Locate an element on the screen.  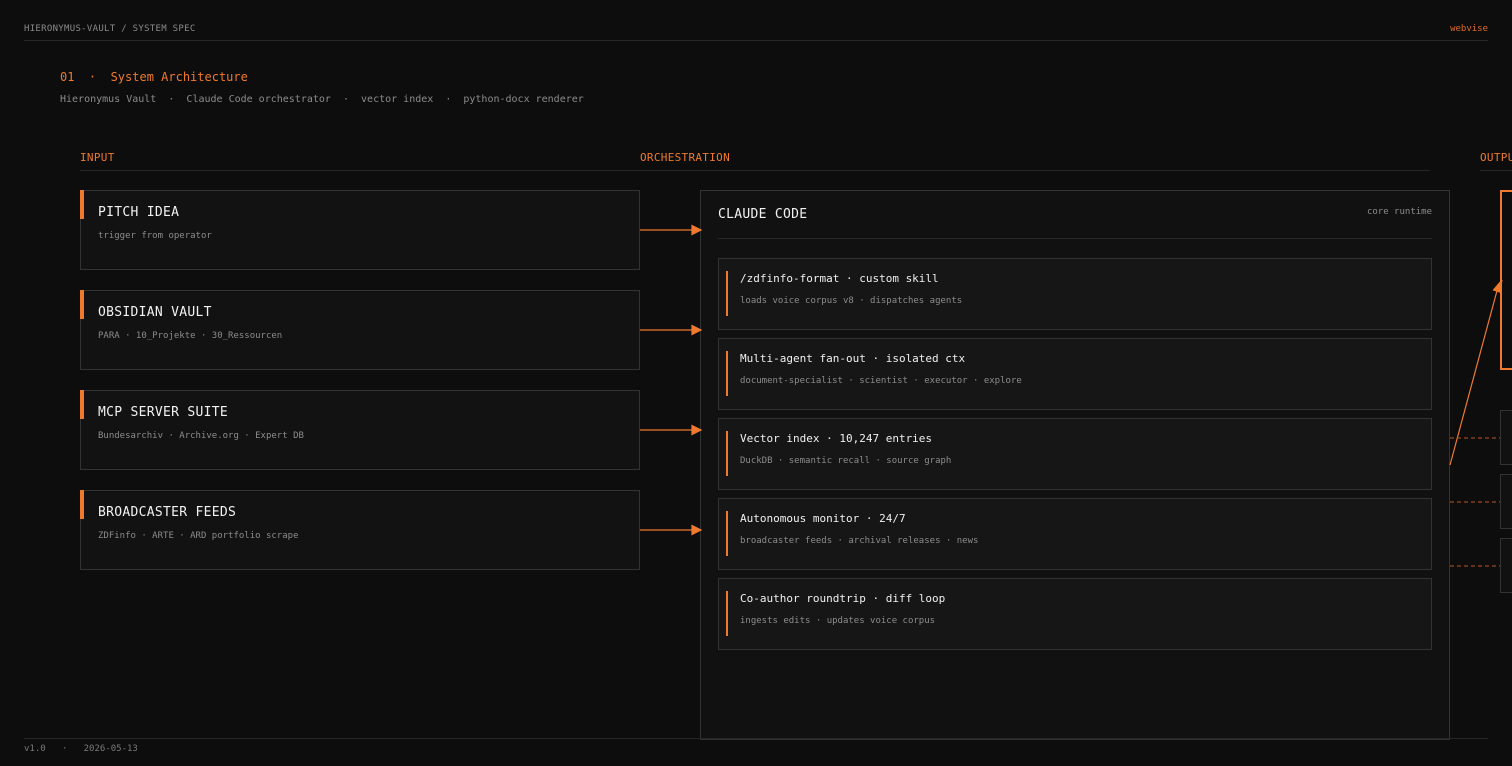
footer-date: 2026-05-13 is located at coordinates (110, 749).